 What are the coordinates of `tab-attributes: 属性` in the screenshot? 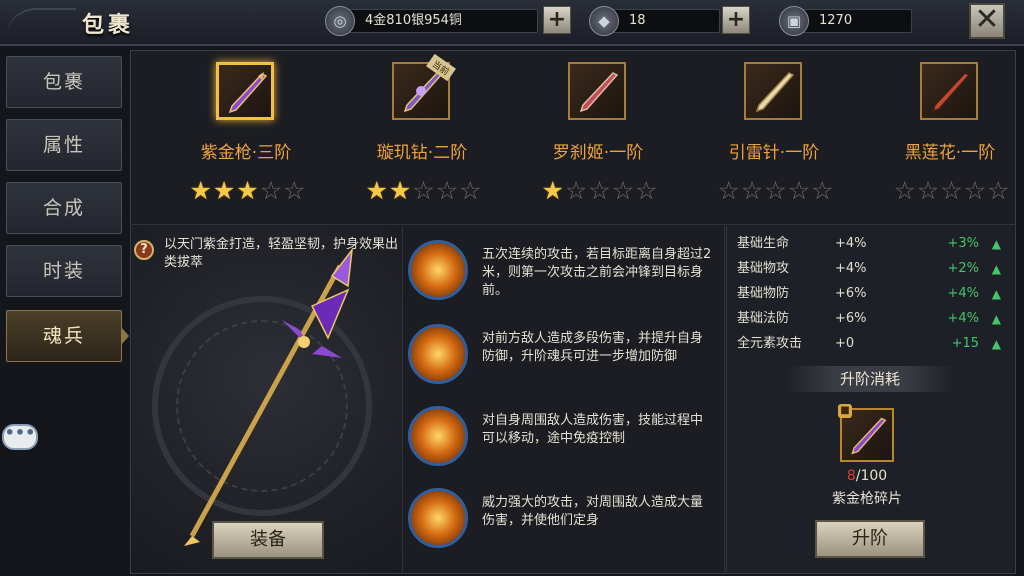 It's located at (64, 145).